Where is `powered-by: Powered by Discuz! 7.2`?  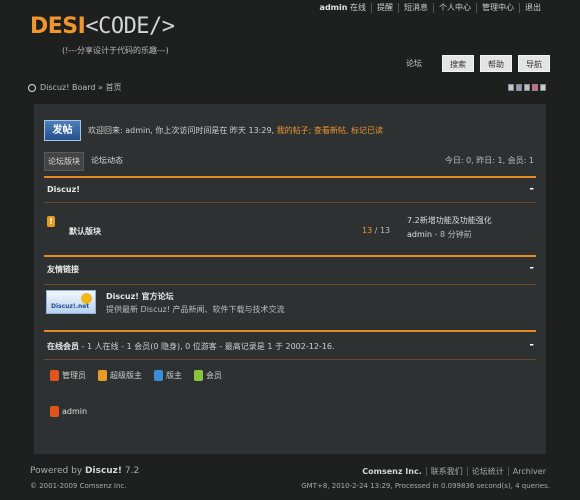 powered-by: Powered by Discuz! 7.2 is located at coordinates (84, 471).